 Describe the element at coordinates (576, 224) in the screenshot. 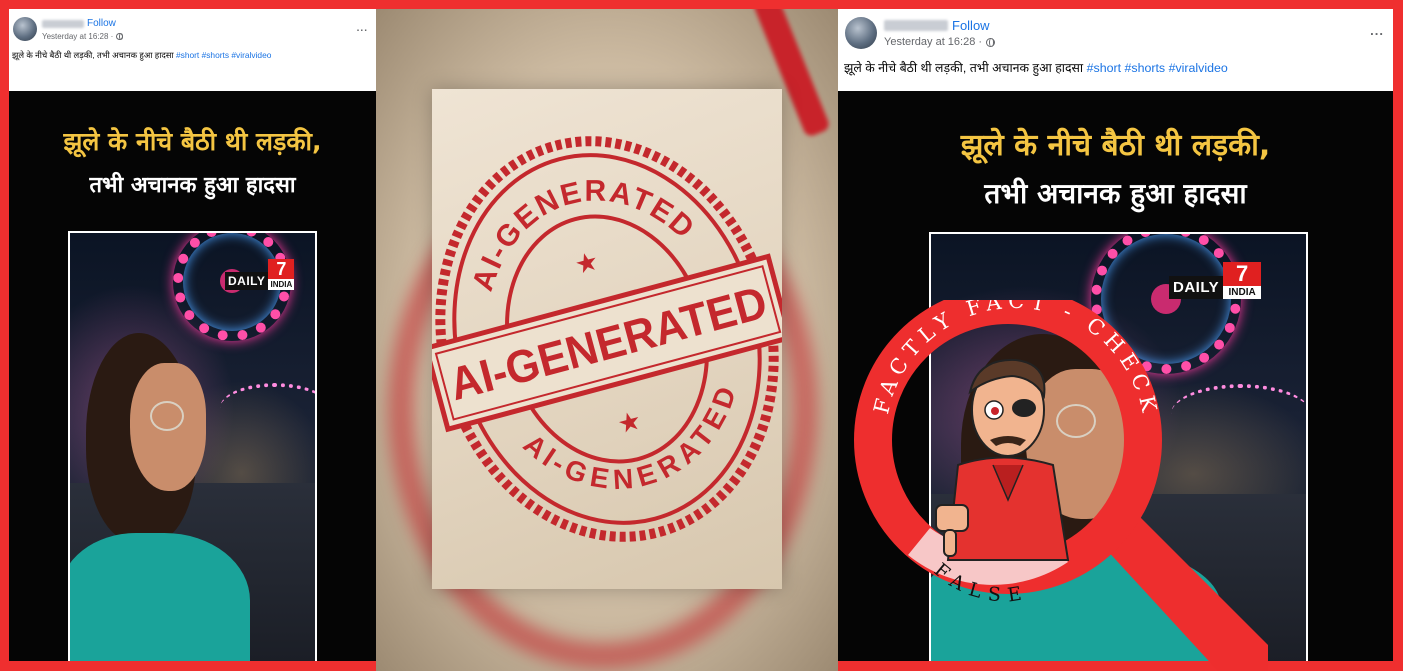

I see `stamp-arc-top-text: AI-GENERATED` at that location.